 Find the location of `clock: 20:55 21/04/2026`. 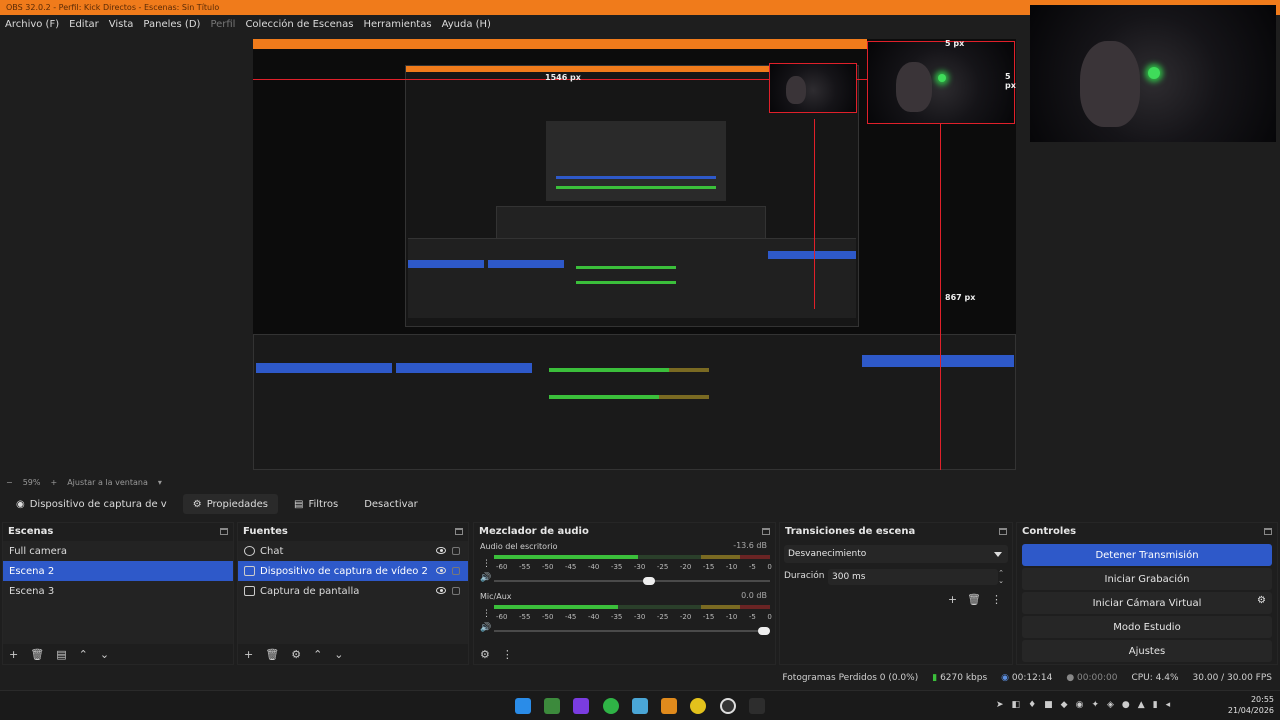

clock: 20:55 21/04/2026 is located at coordinates (1251, 705).